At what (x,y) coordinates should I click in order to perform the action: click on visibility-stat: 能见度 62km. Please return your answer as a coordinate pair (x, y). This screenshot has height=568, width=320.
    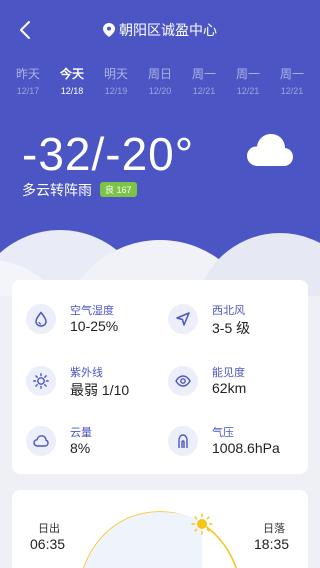
    Looking at the image, I should click on (224, 384).